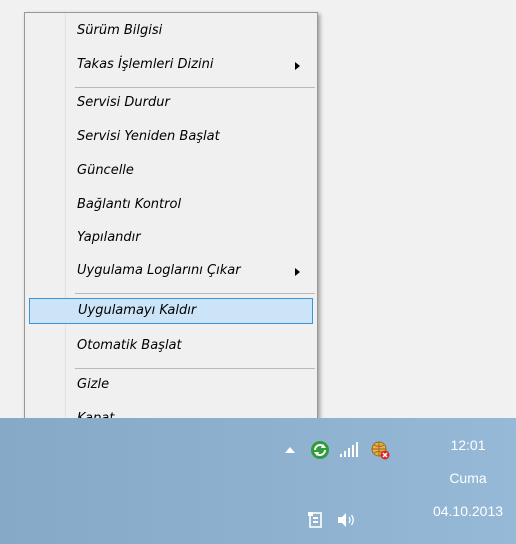 The image size is (516, 544). What do you see at coordinates (346, 520) in the screenshot?
I see `volume-icon` at bounding box center [346, 520].